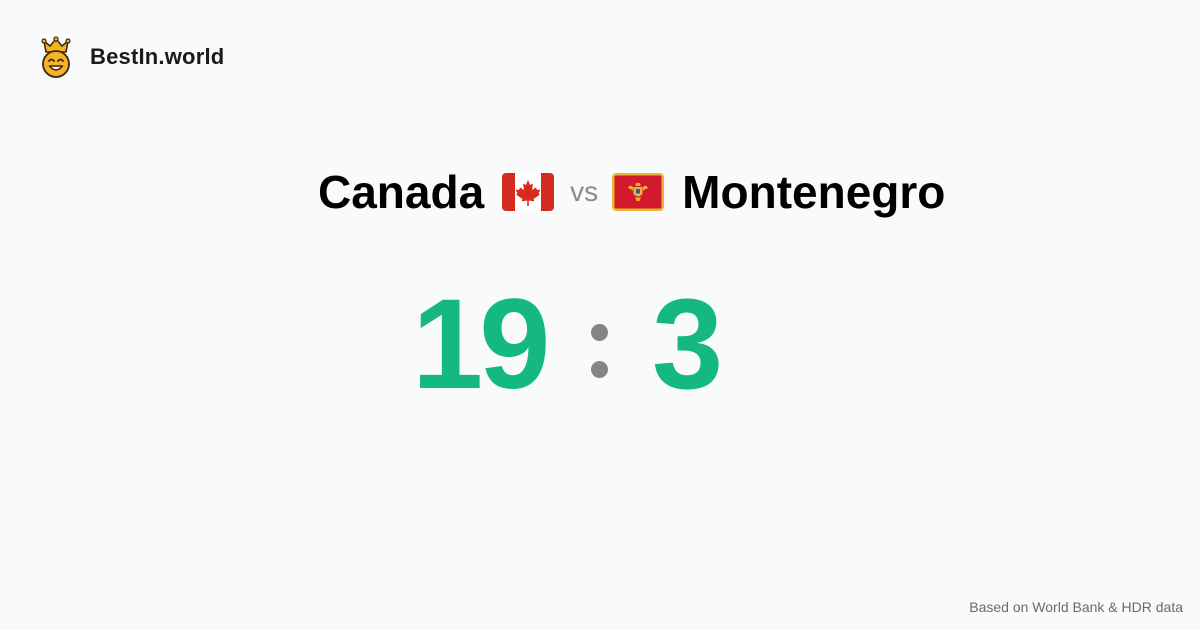  Describe the element at coordinates (638, 192) in the screenshot. I see `montenegro-flag-icon` at that location.